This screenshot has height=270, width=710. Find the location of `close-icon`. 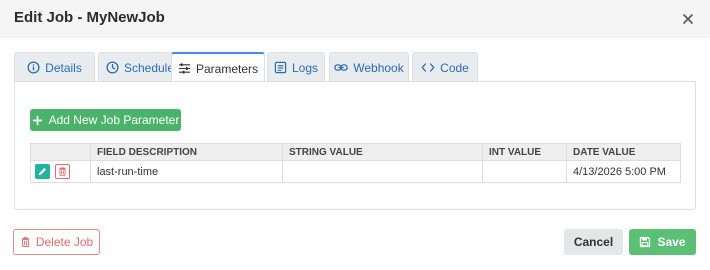

close-icon is located at coordinates (688, 19).